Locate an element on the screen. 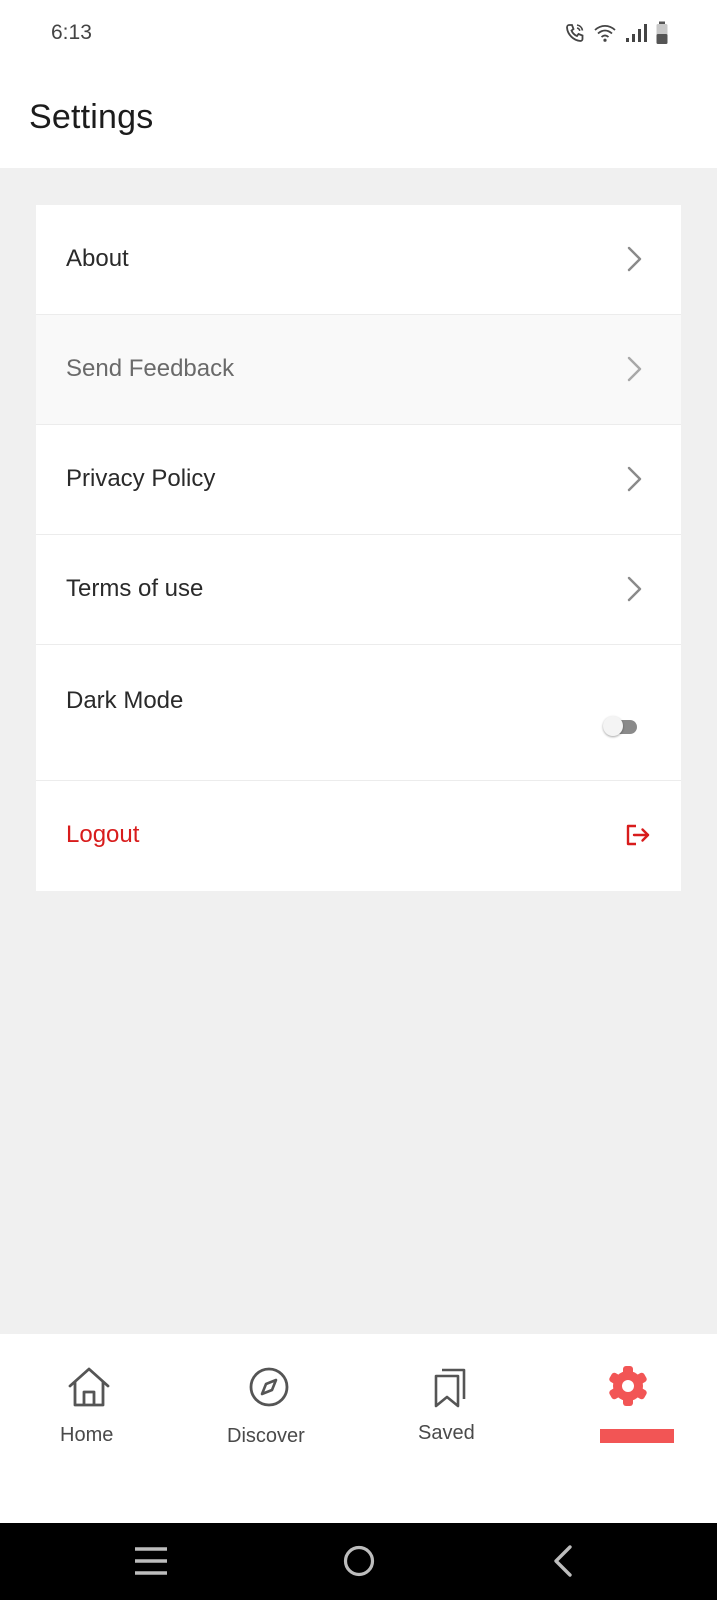 The image size is (717, 1600). nav-item-discover: Discover is located at coordinates (270, 1428).